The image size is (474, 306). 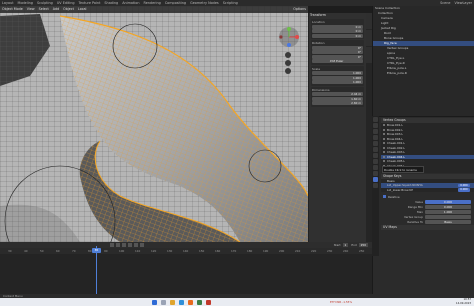 I want to click on rotation-y-field: 0°, so click(x=337, y=52).